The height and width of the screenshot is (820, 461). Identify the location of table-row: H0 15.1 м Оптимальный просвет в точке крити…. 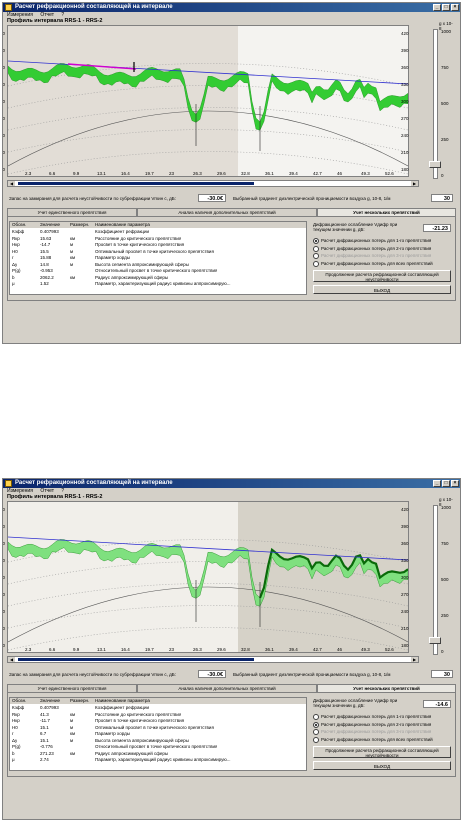
(158, 728).